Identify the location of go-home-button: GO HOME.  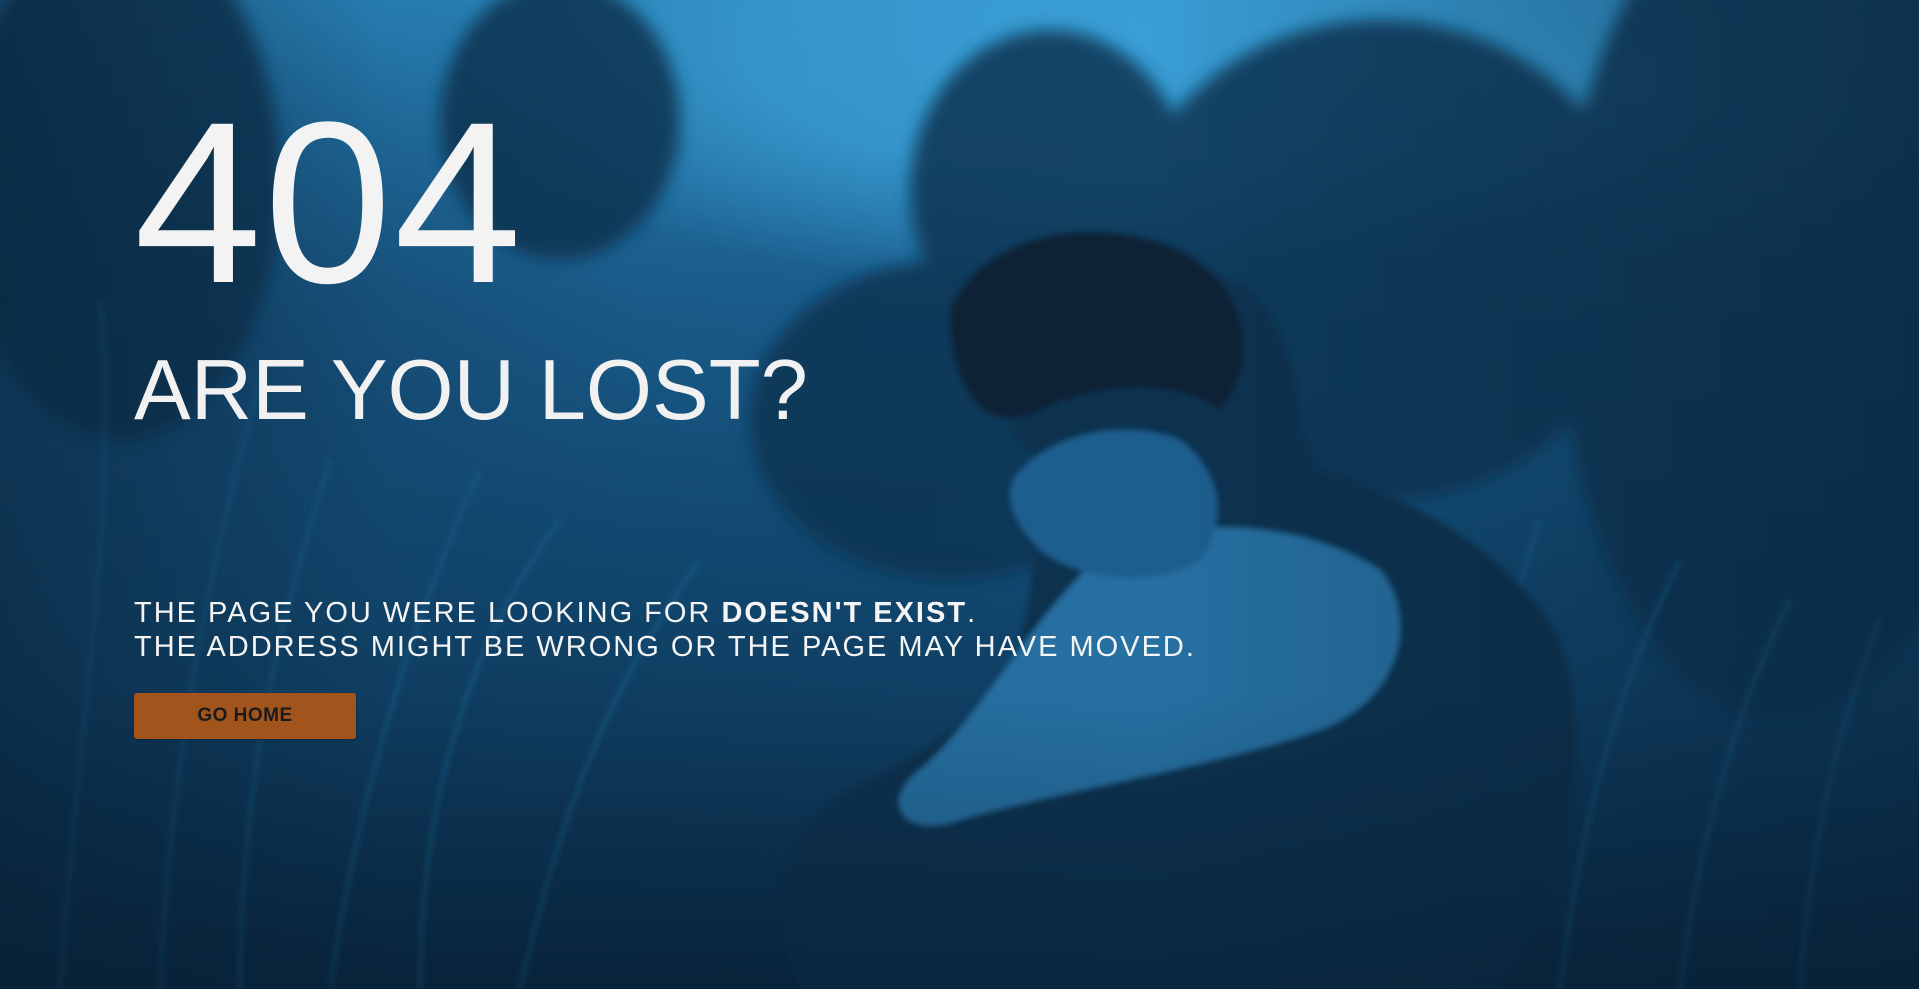
(245, 716).